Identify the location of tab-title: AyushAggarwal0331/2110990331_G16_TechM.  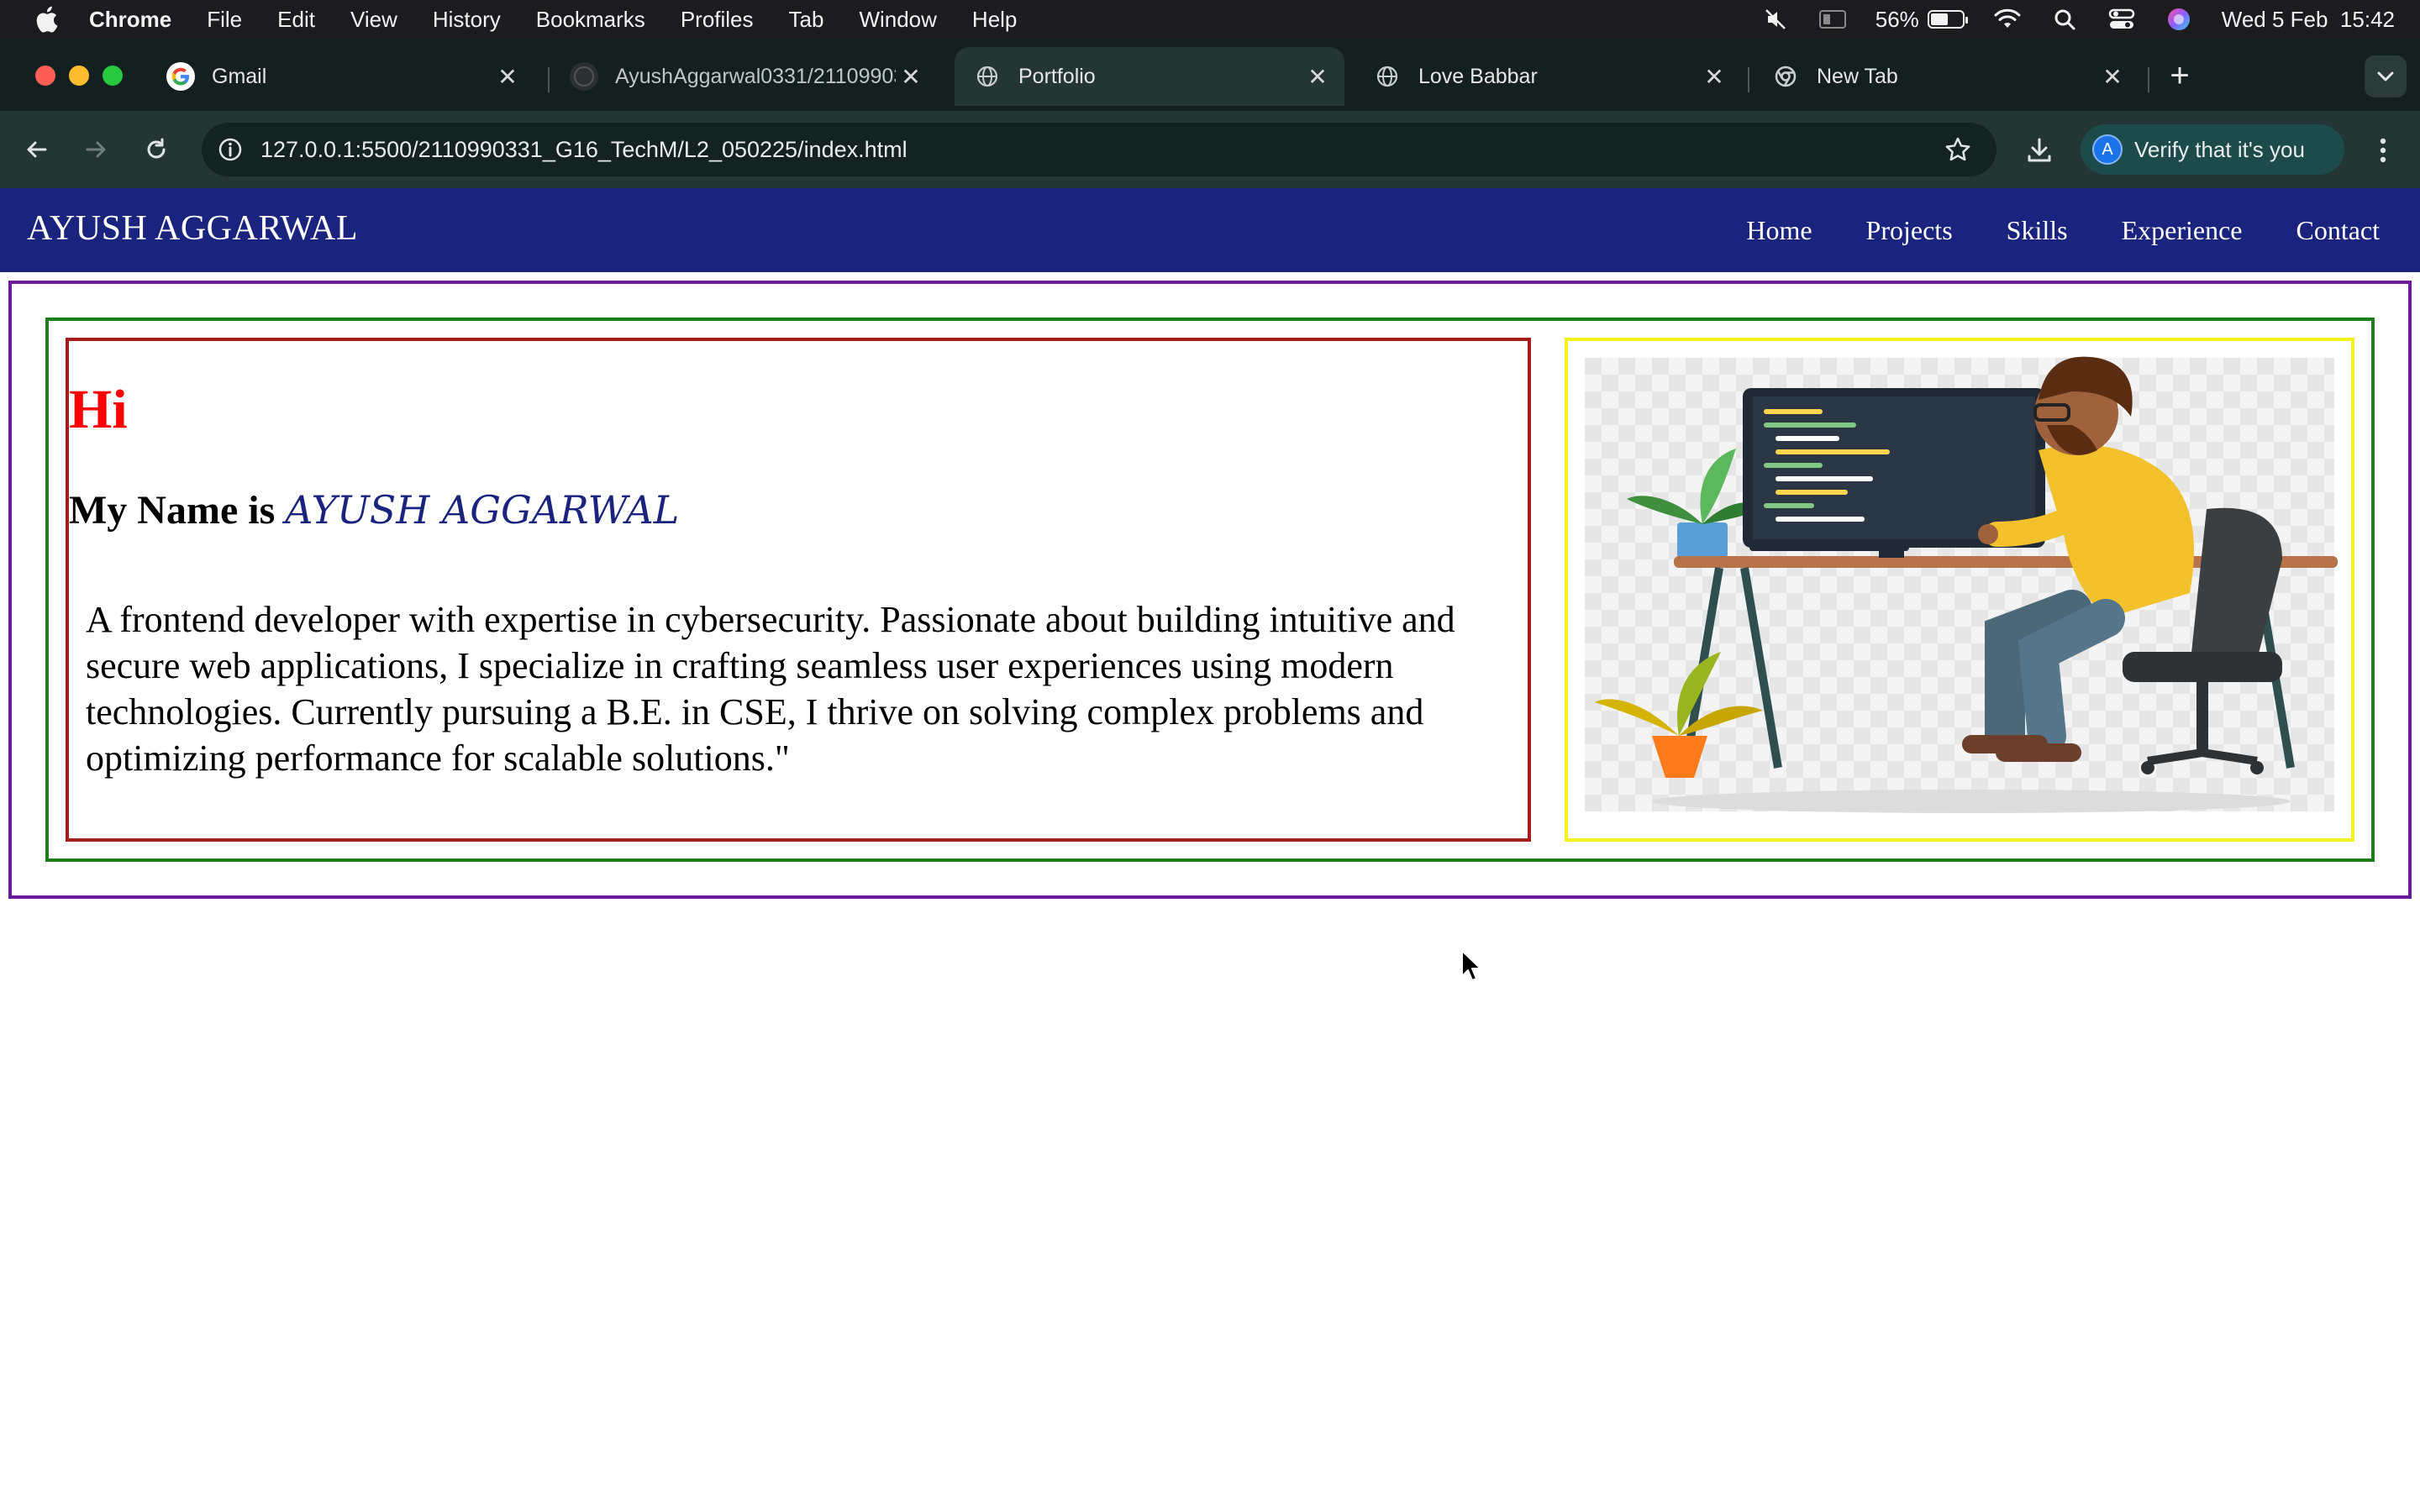
(755, 76).